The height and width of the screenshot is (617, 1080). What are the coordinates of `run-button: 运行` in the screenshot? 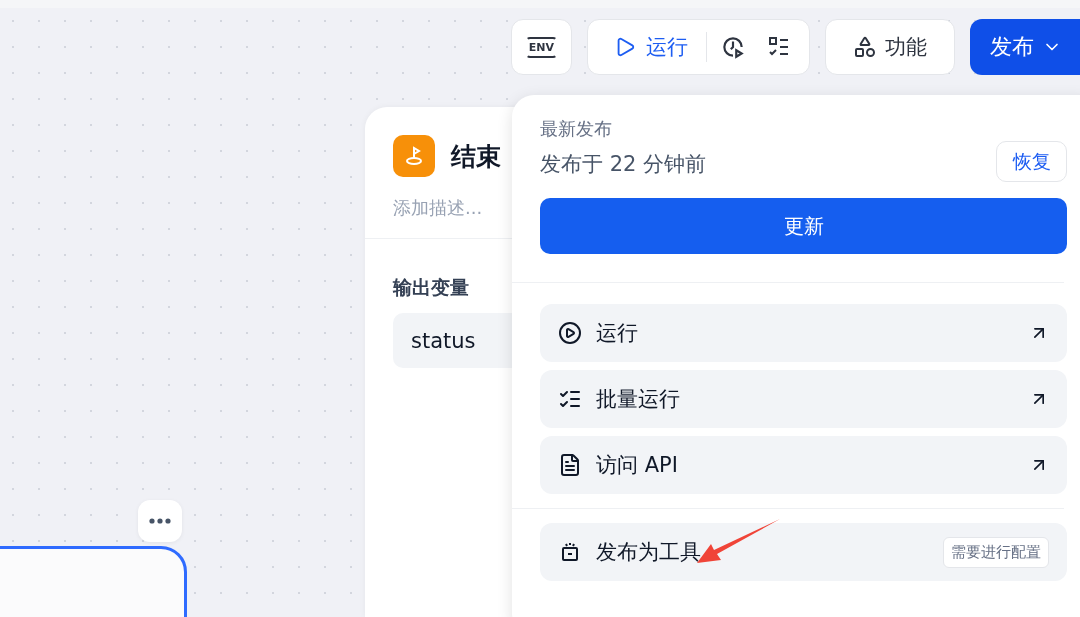 It's located at (649, 47).